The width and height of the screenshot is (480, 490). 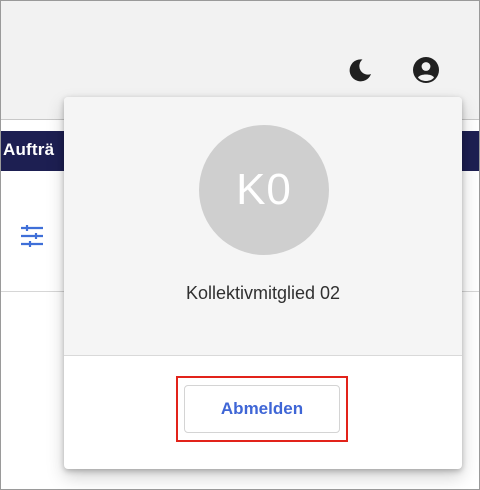 I want to click on filter-button, so click(x=32, y=238).